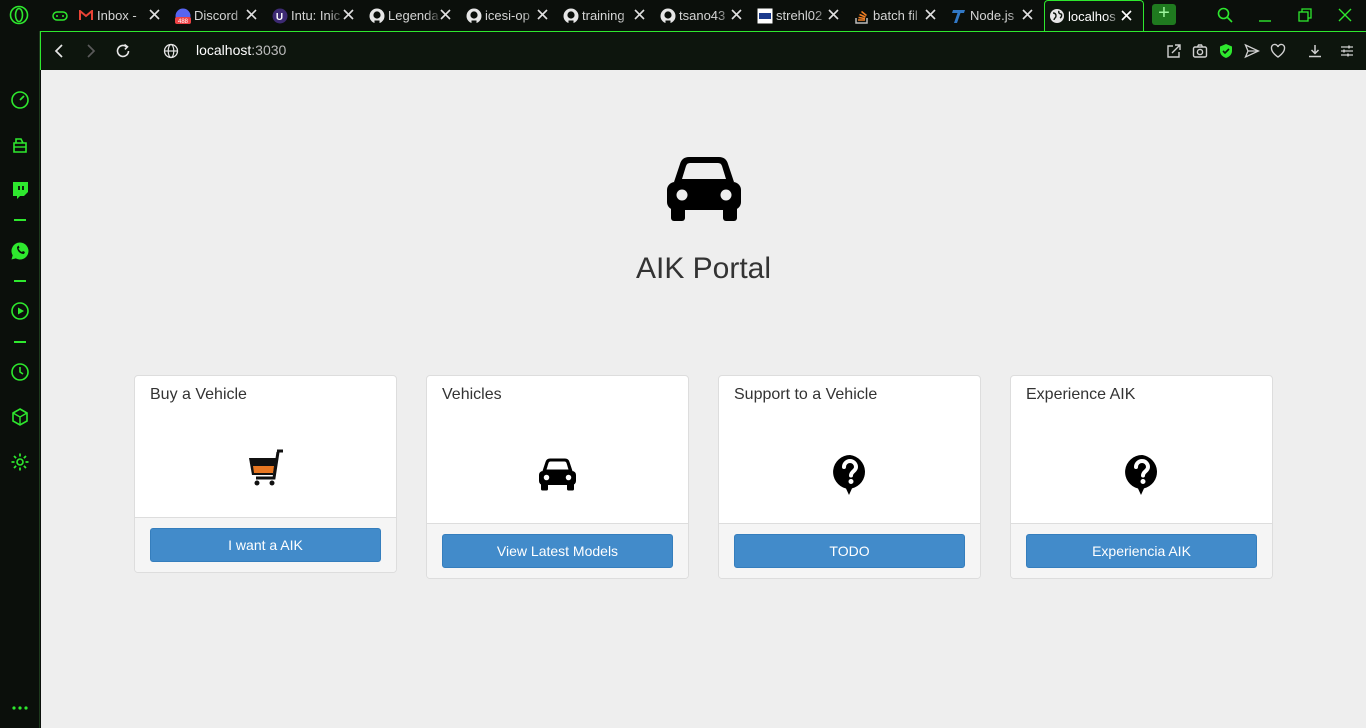 Image resolution: width=1366 pixels, height=728 pixels. Describe the element at coordinates (1200, 51) in the screenshot. I see `camera-icon` at that location.